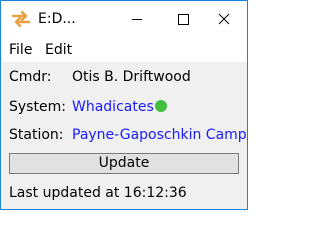 This screenshot has height=240, width=320. I want to click on minimize-icon, so click(137, 19).